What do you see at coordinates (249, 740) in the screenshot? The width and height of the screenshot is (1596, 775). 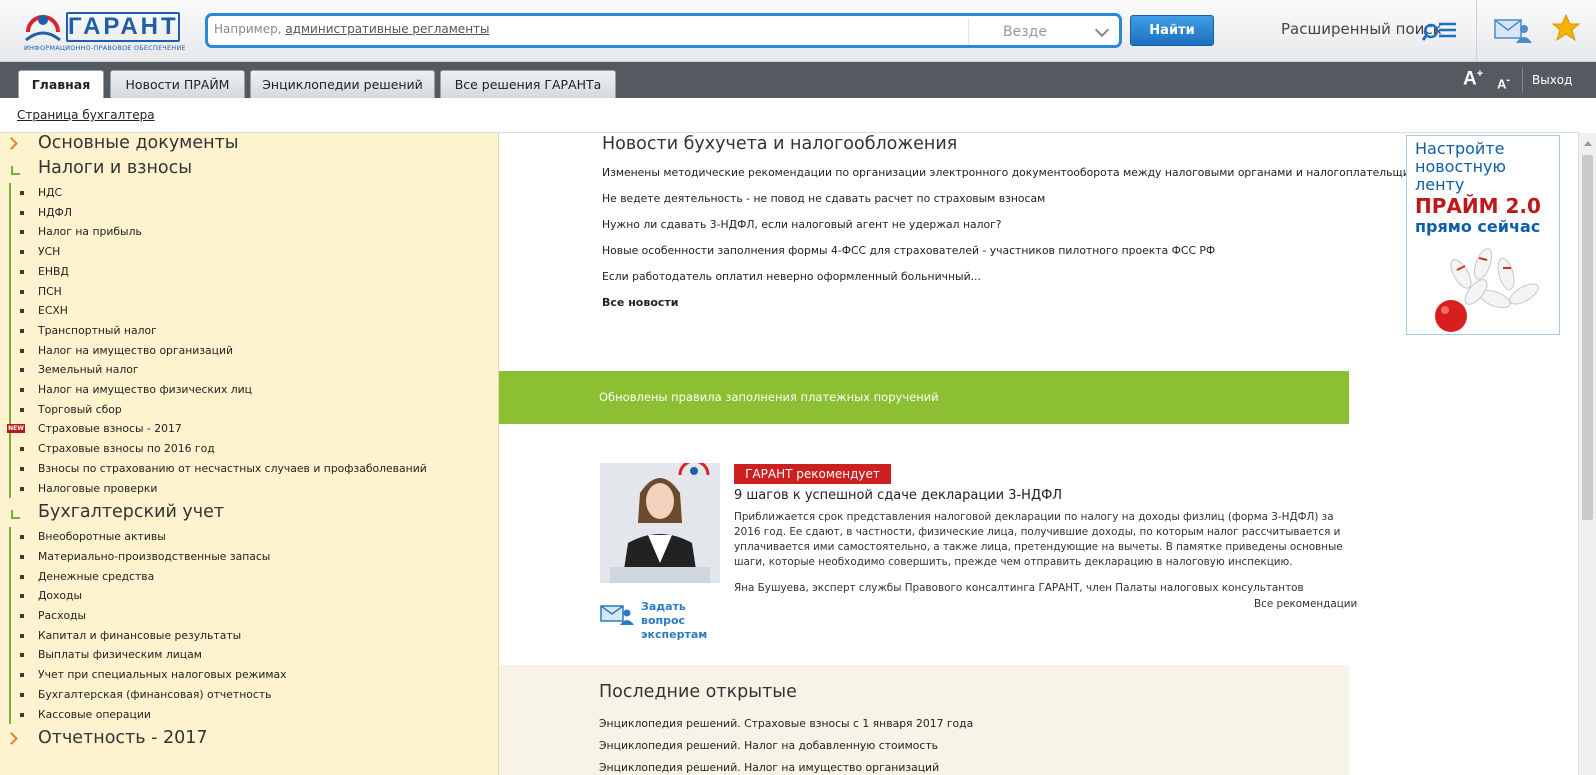 I see `sidebar-section-3: Отчетность - 2017` at bounding box center [249, 740].